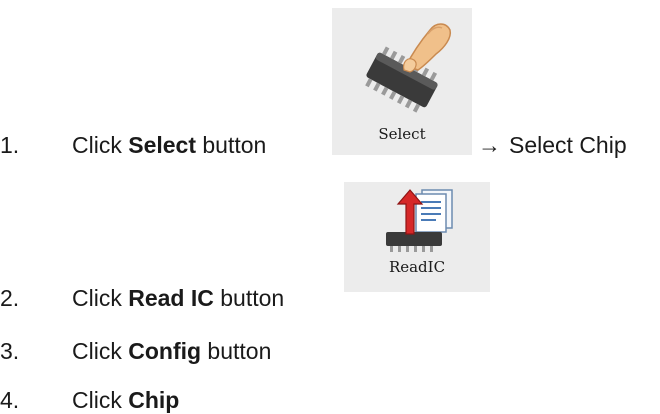 The width and height of the screenshot is (660, 414). Describe the element at coordinates (171, 298) in the screenshot. I see `step-bold: Read IC` at that location.